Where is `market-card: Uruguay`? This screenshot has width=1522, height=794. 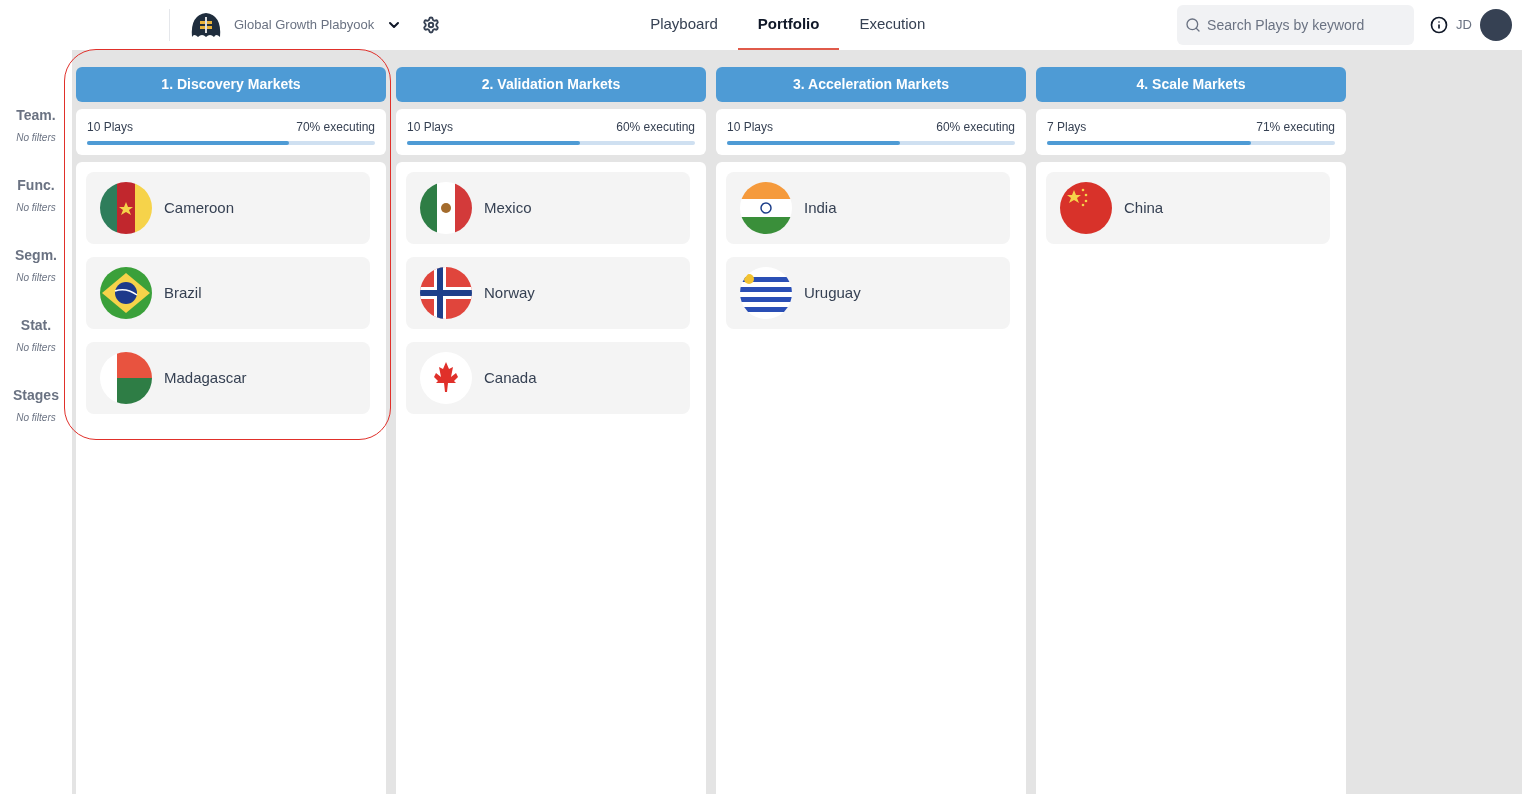 market-card: Uruguay is located at coordinates (868, 293).